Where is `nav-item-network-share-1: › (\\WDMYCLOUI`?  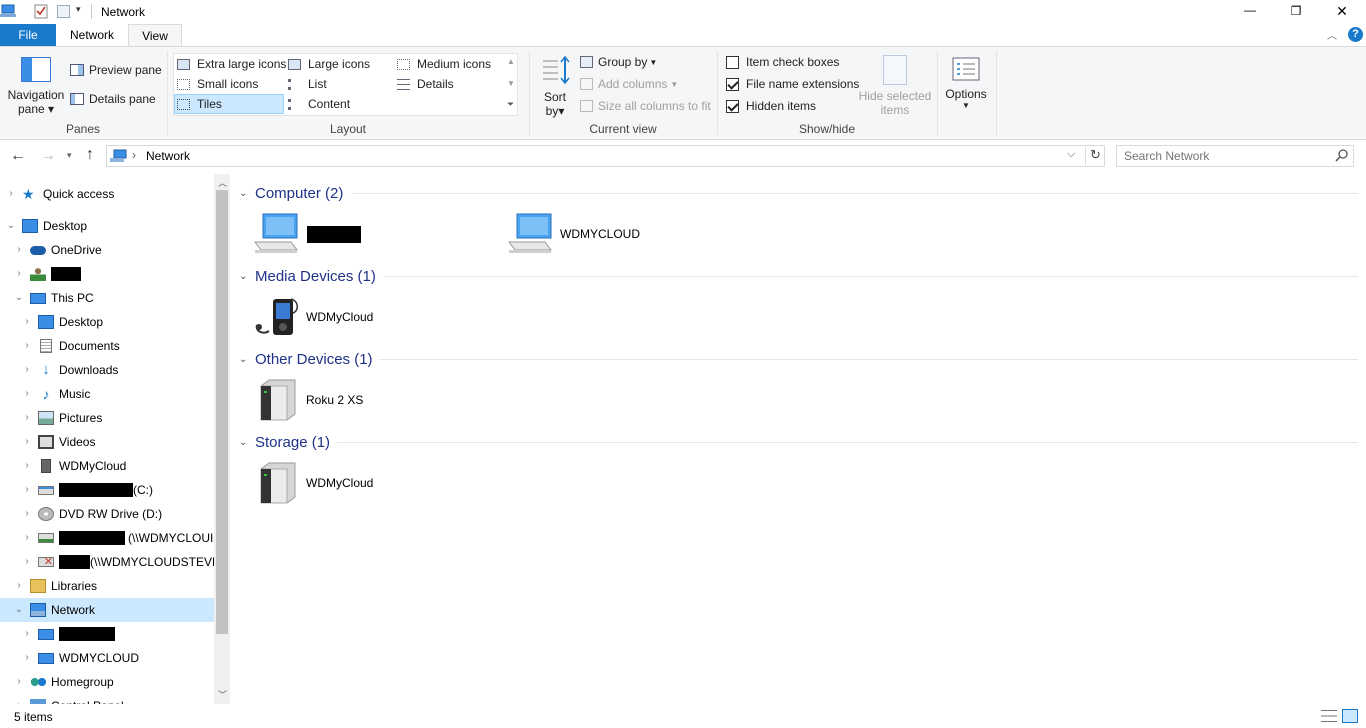 nav-item-network-share-1: › (\\WDMYCLOUI is located at coordinates (116, 538).